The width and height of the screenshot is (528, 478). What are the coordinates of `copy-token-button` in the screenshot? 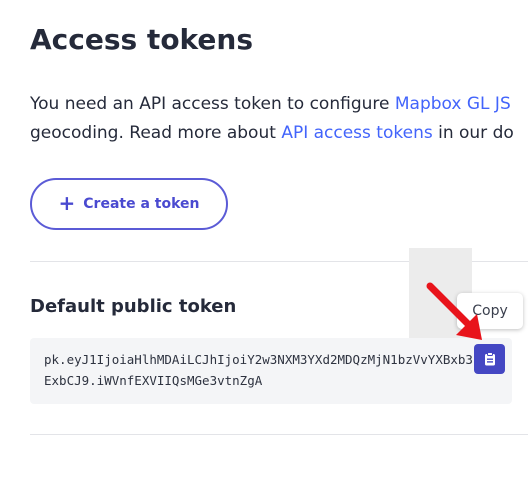 It's located at (489, 359).